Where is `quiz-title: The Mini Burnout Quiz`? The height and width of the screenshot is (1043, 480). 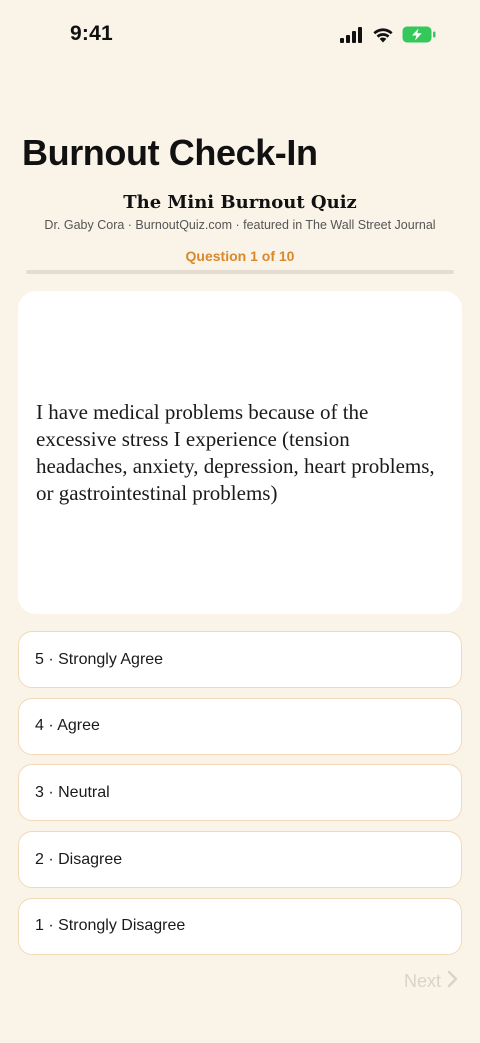
quiz-title: The Mini Burnout Quiz is located at coordinates (240, 202).